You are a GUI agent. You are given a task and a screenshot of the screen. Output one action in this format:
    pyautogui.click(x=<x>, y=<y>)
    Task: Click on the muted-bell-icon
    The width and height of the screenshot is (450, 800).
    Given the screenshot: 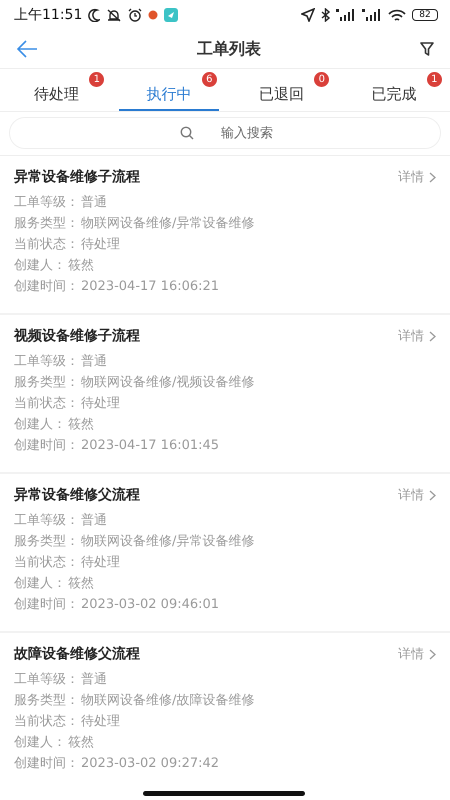 What is the action you would take?
    pyautogui.click(x=114, y=15)
    